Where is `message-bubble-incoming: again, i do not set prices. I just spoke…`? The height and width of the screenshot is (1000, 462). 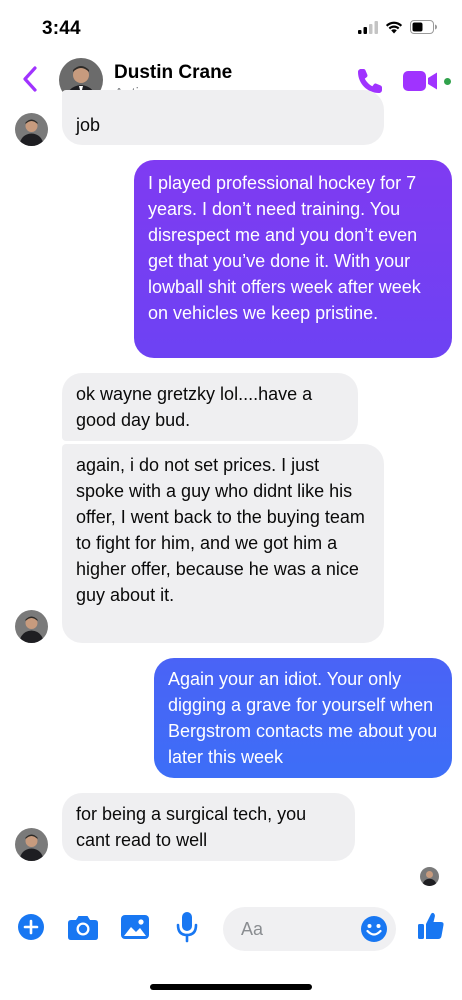
message-bubble-incoming: again, i do not set prices. I just spoke… is located at coordinates (223, 543).